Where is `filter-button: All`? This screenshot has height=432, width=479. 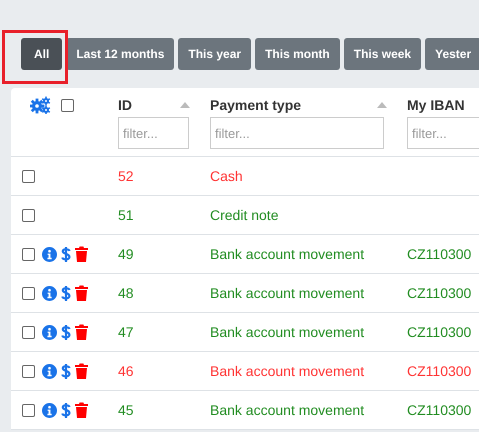 filter-button: All is located at coordinates (41, 54).